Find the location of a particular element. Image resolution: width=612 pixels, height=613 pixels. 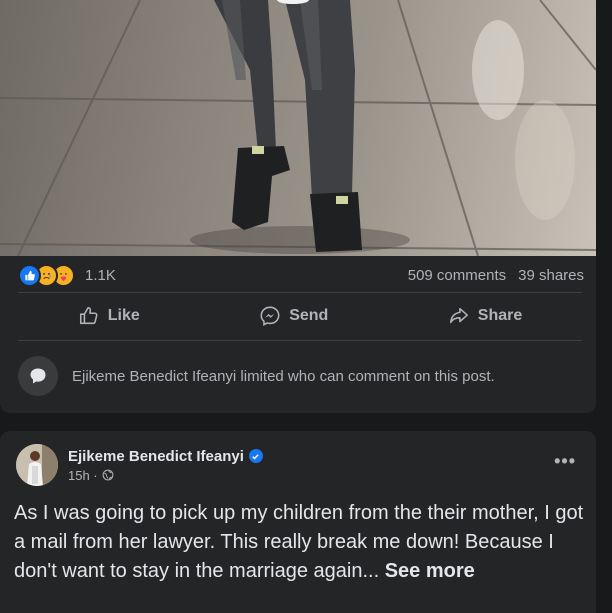

post-header: Ejikeme Benedict Ifeanyi 15h · ••• is located at coordinates (298, 465).